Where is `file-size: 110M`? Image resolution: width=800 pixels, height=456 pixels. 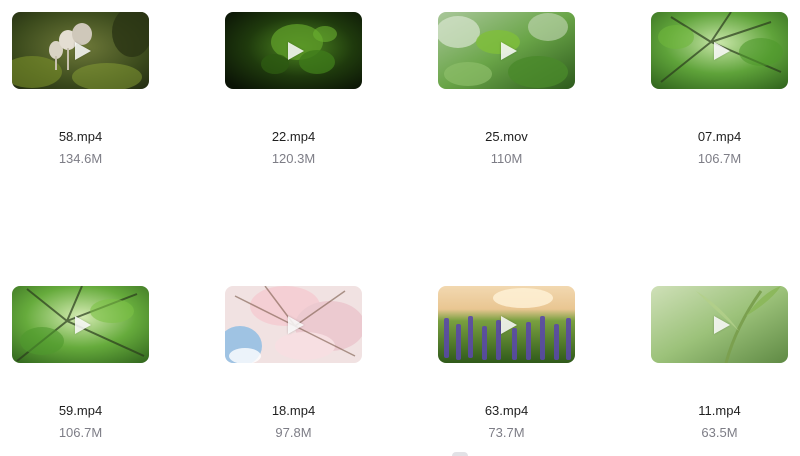
file-size: 110M is located at coordinates (506, 158).